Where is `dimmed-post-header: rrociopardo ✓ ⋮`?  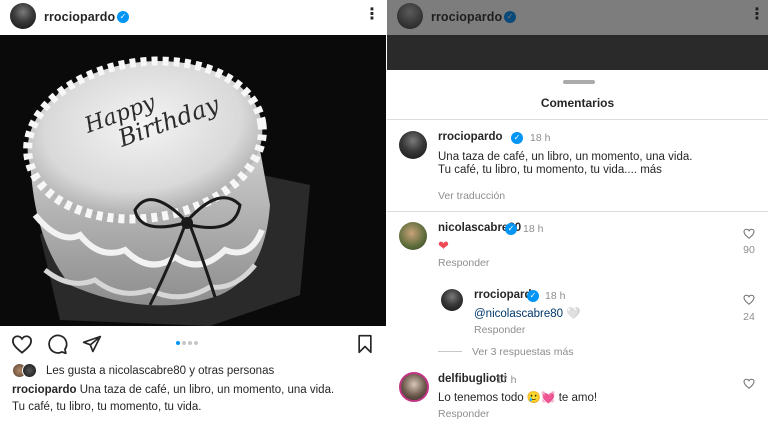 dimmed-post-header: rrociopardo ✓ ⋮ is located at coordinates (577, 35).